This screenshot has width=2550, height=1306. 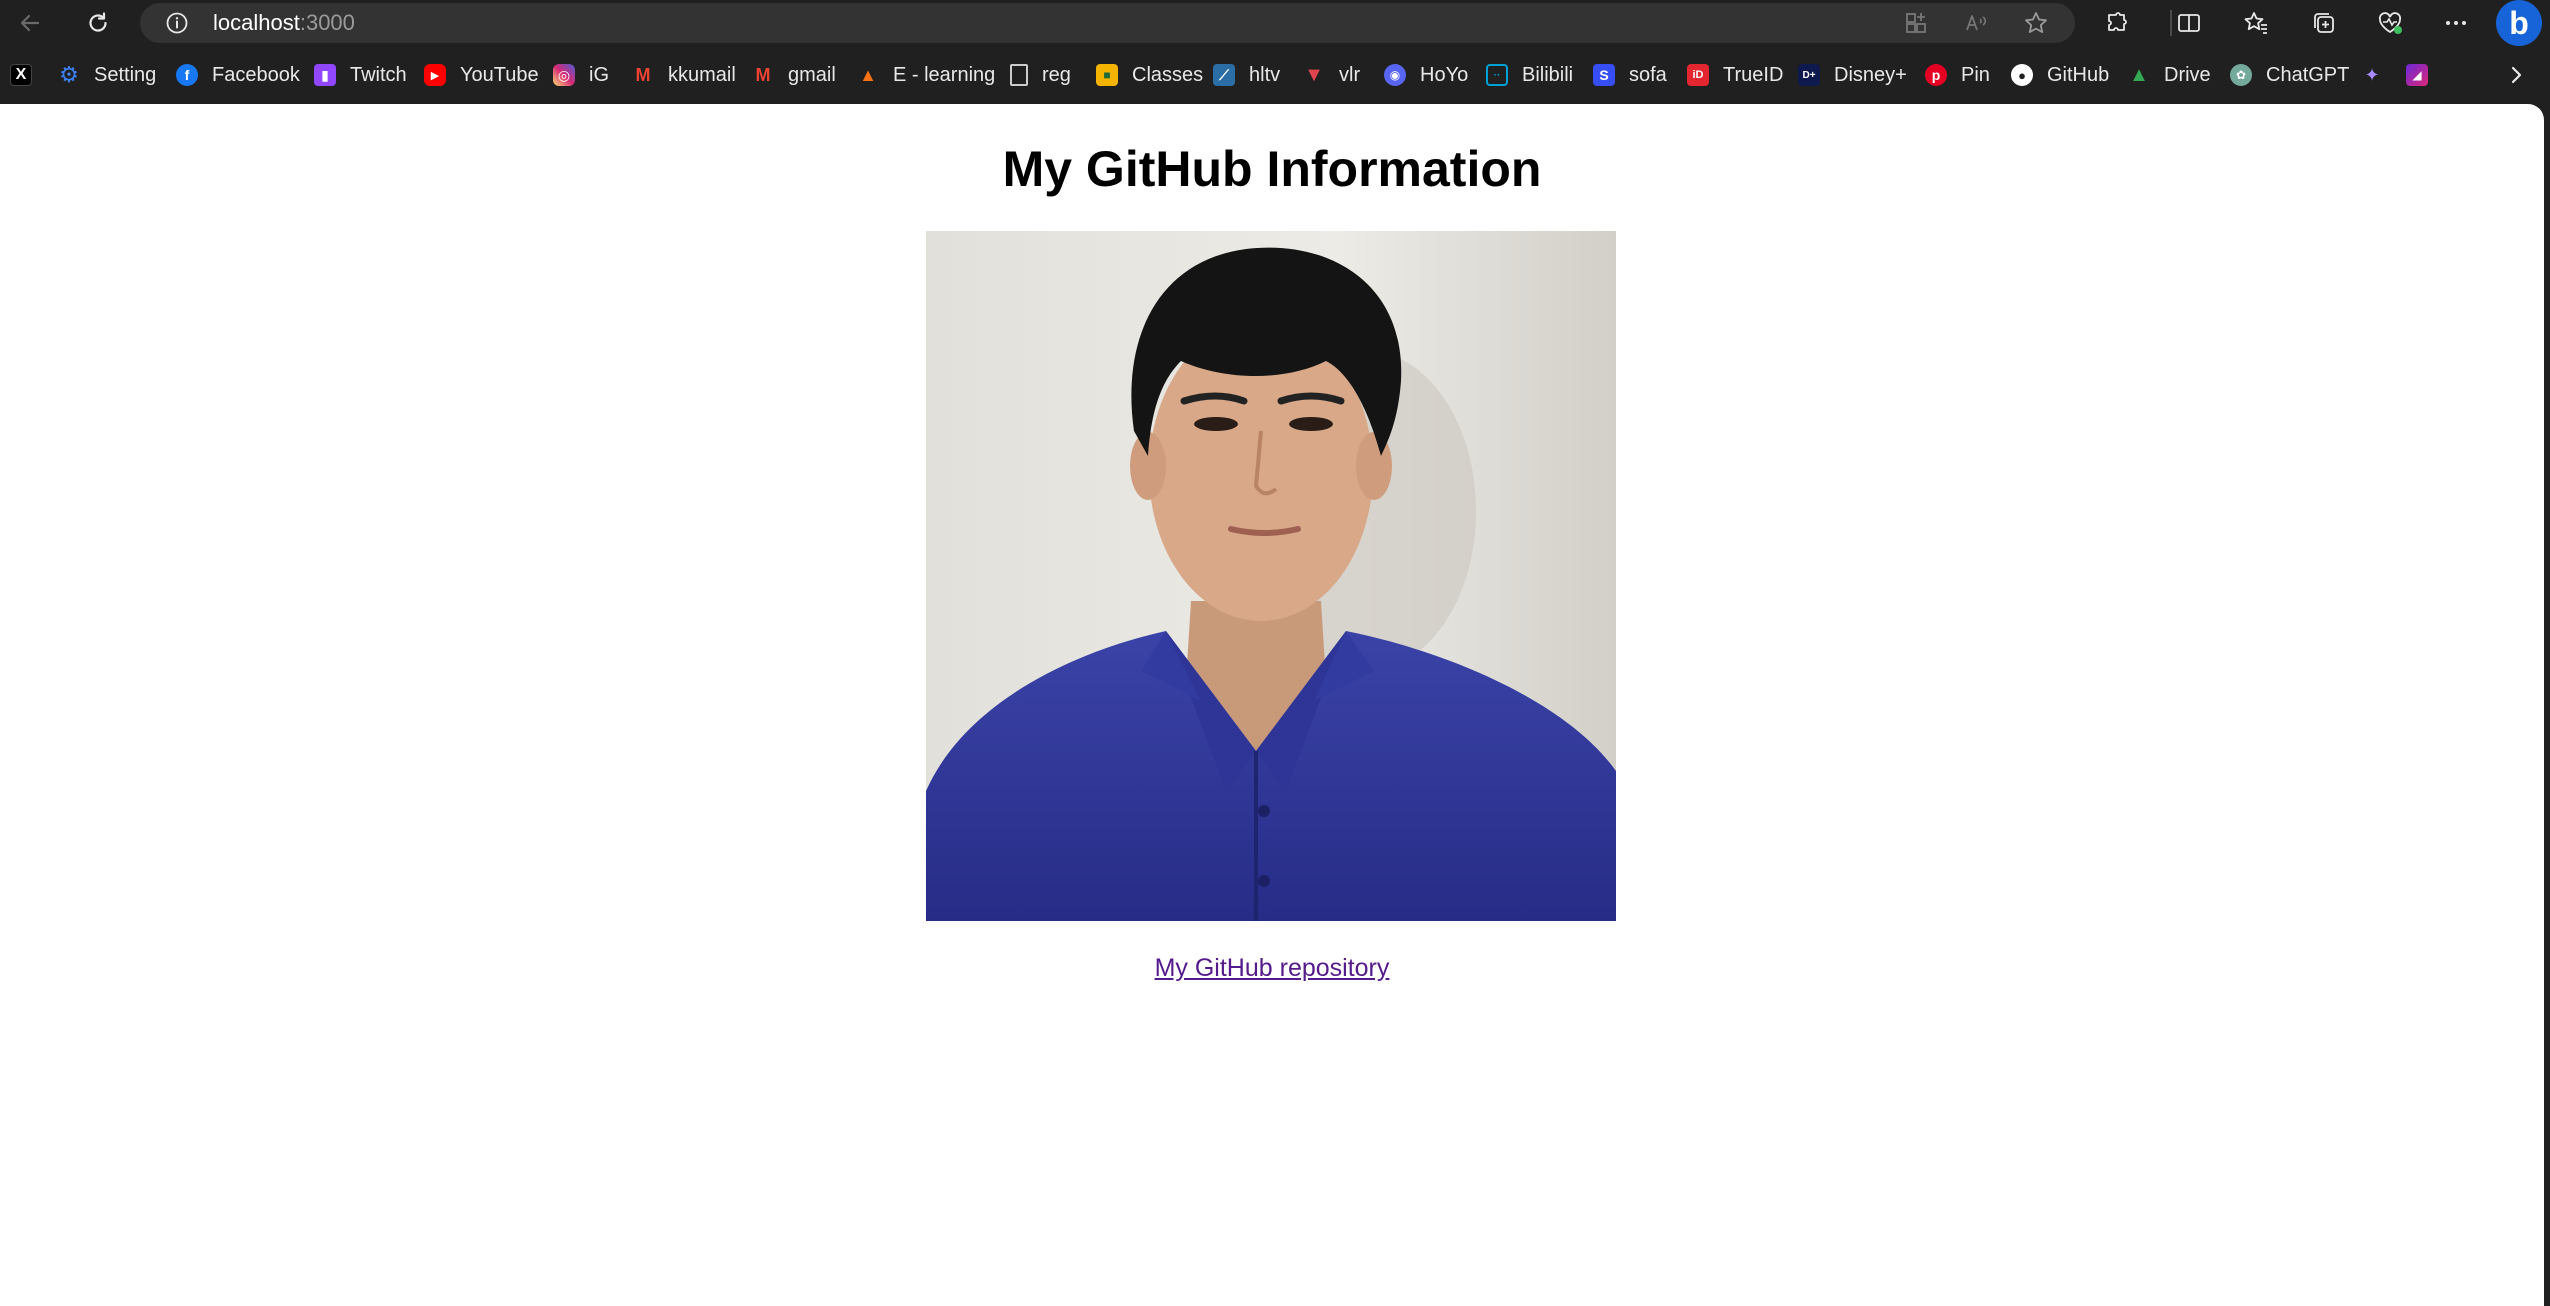 I want to click on url-host: localhost, so click(x=256, y=22).